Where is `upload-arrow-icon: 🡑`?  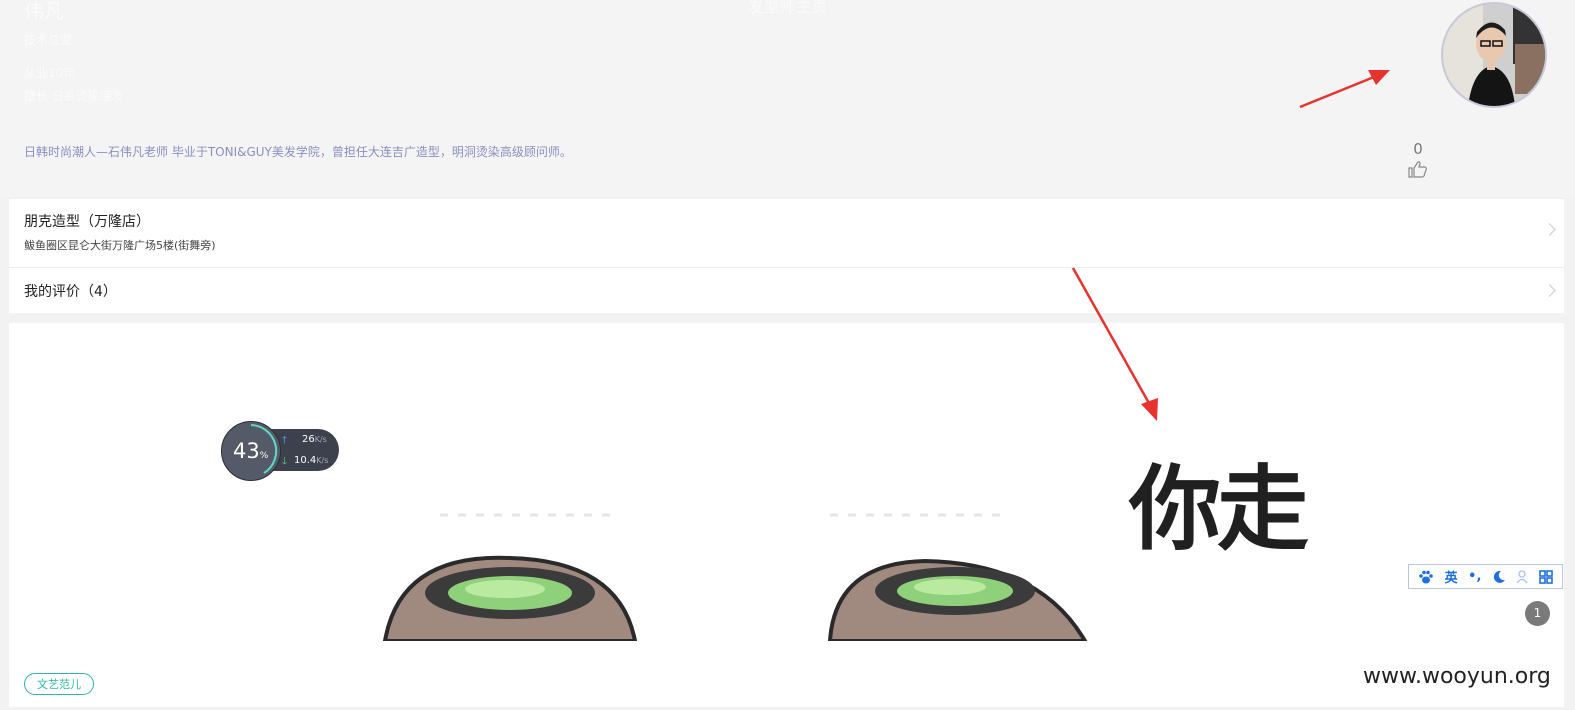
upload-arrow-icon: 🡑 is located at coordinates (285, 440).